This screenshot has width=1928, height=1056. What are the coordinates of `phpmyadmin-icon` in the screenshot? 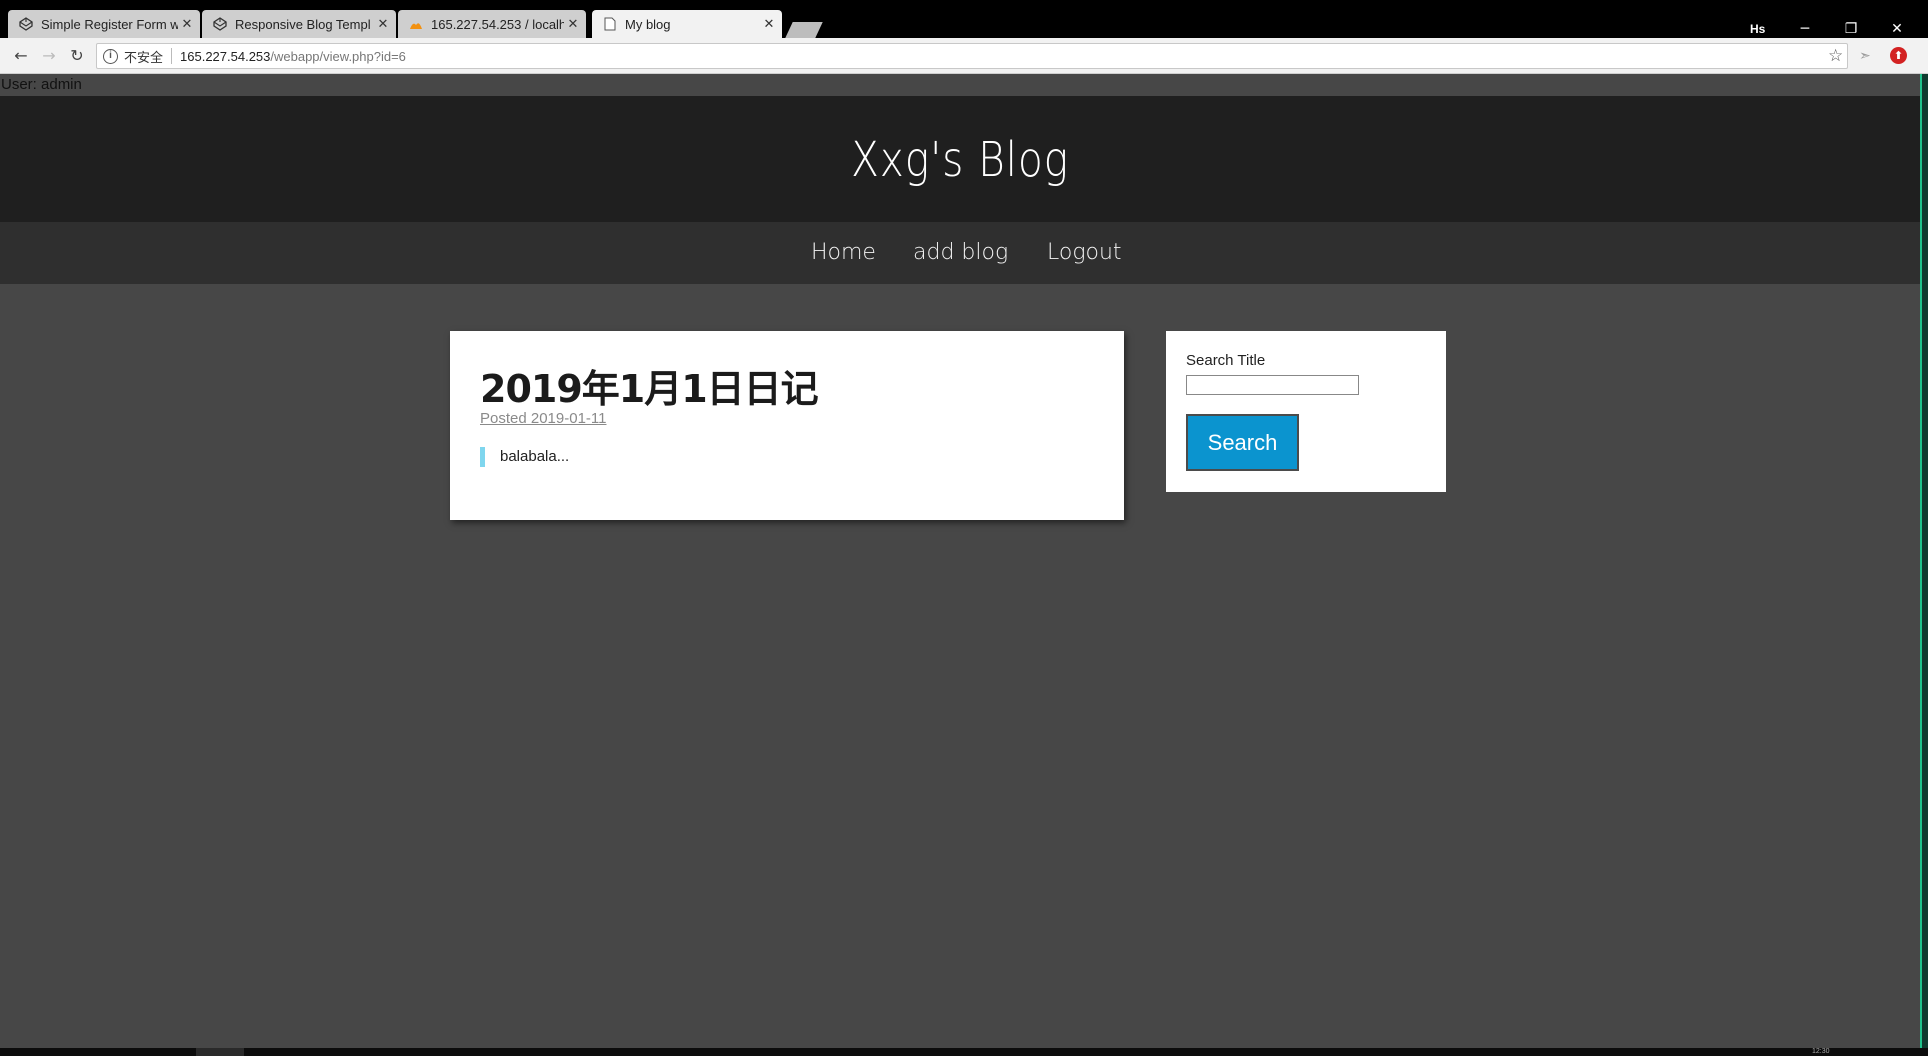 It's located at (416, 24).